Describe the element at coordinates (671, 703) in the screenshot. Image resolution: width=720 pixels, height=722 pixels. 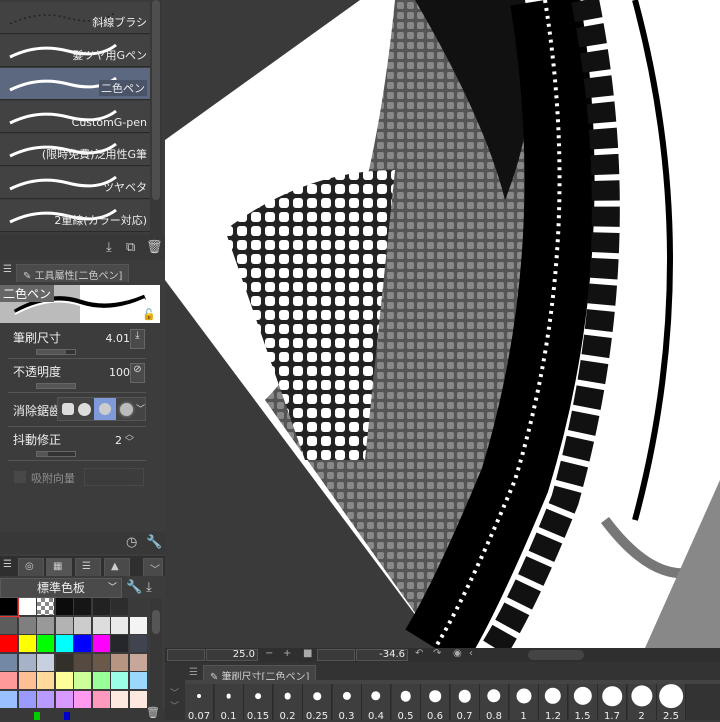
I see `brush-size-cell: 2.5` at that location.